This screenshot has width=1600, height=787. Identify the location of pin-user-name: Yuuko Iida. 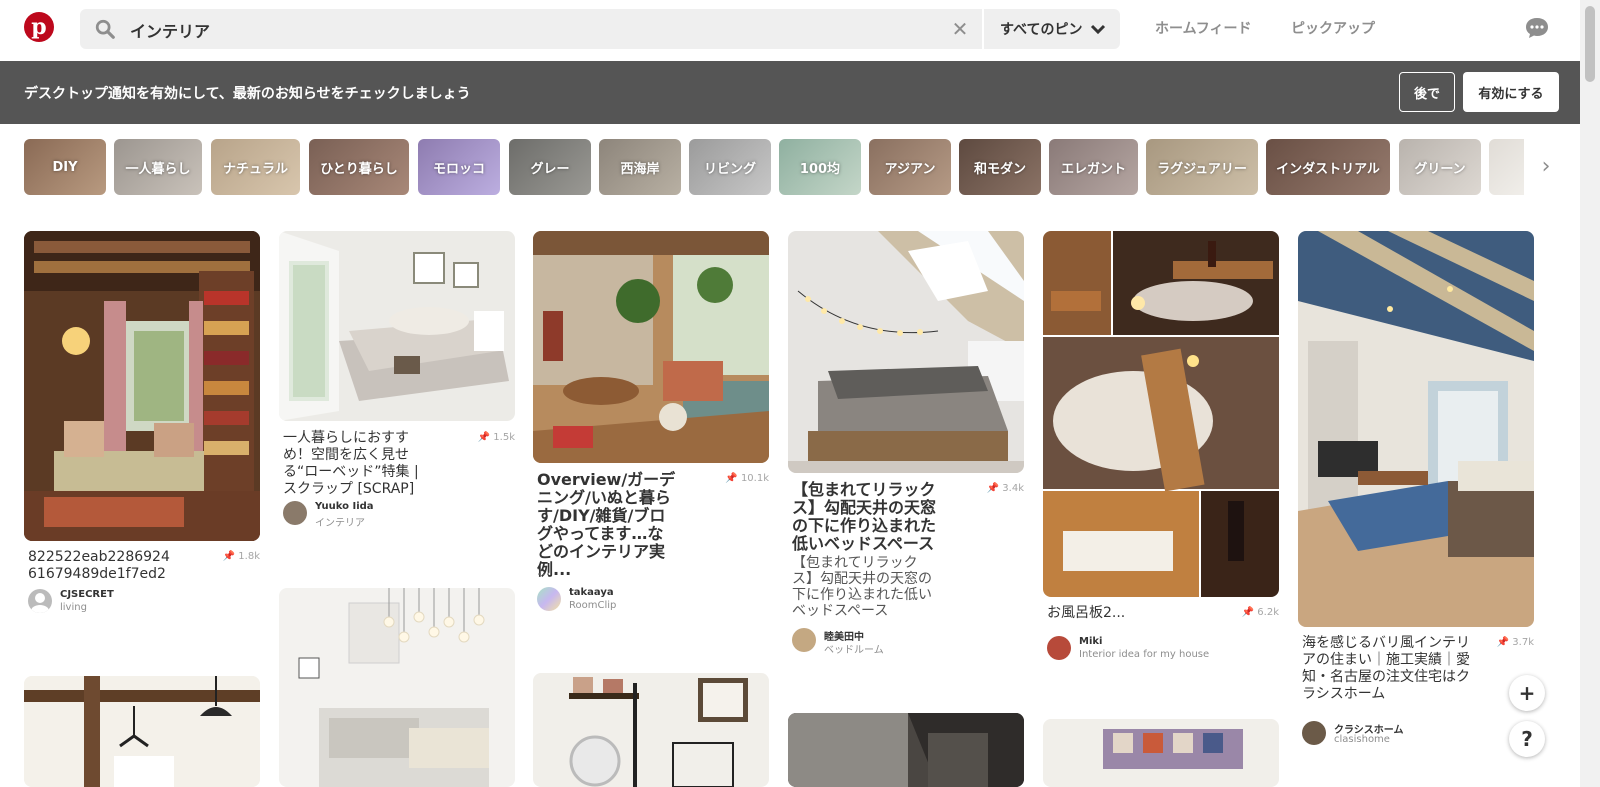
(344, 506).